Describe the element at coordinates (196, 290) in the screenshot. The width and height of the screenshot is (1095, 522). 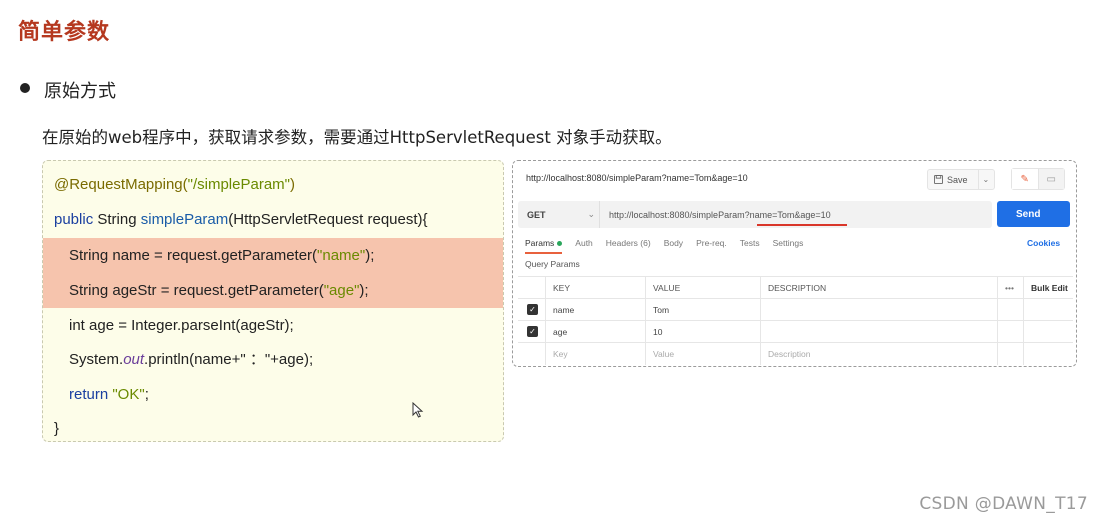
I see `code-text: String ageStr = request.getParameter(` at that location.